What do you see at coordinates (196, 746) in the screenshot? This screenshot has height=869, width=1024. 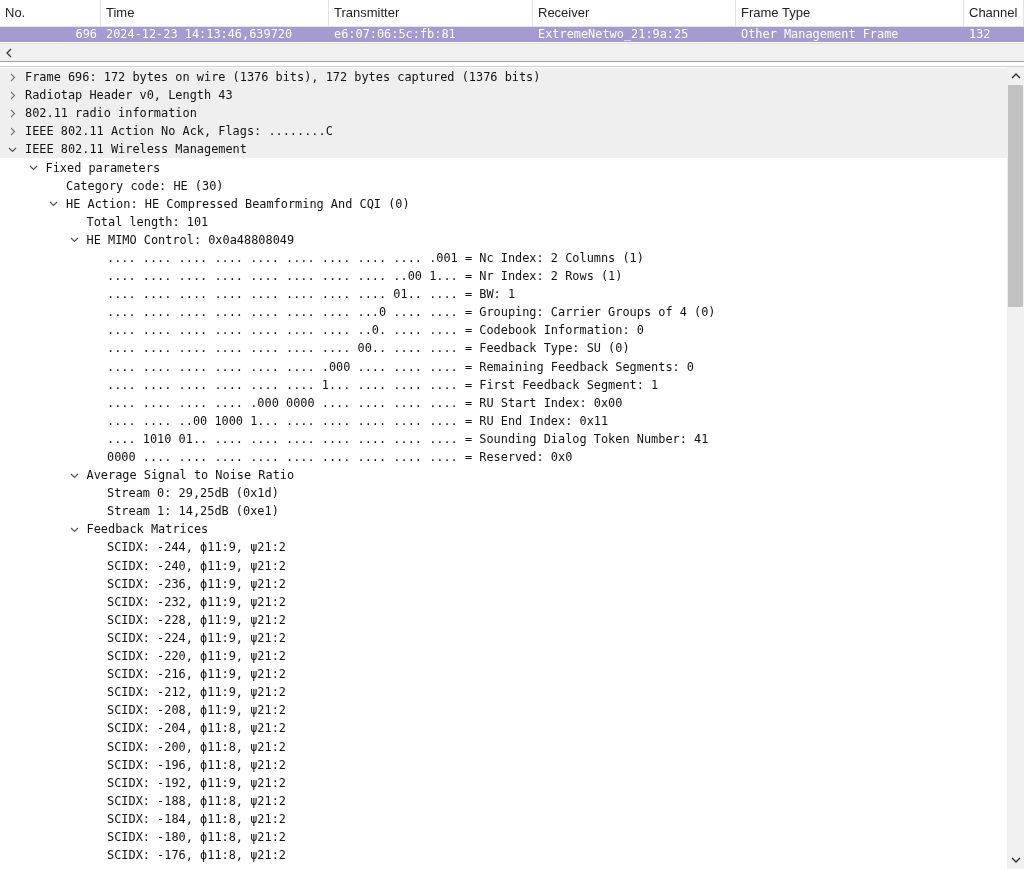 I see `tree-item: SCIDX: -200, ϕ11:8, ψ21:2` at bounding box center [196, 746].